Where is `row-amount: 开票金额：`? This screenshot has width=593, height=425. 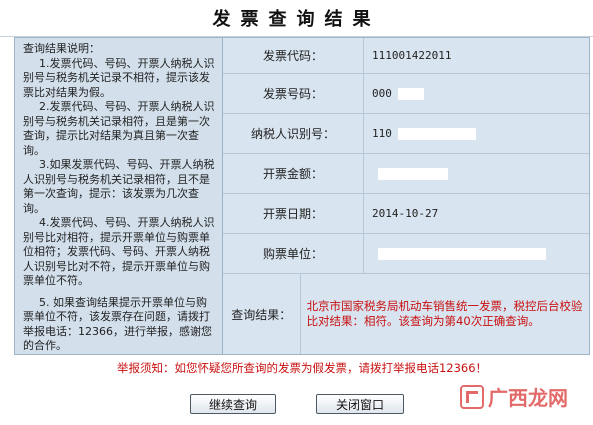
row-amount: 开票金额： is located at coordinates (406, 174).